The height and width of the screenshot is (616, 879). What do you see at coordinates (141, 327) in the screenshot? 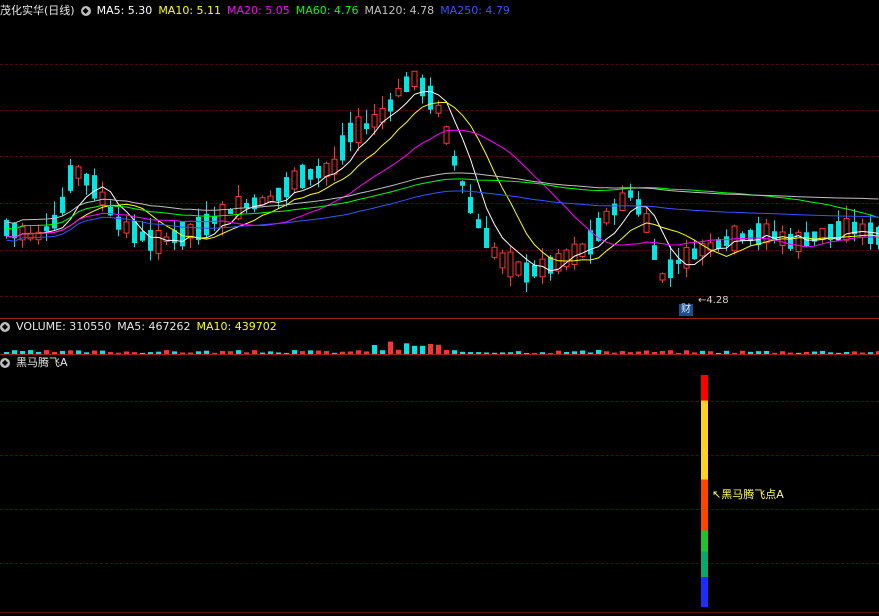
I see `volume-header: ◆ VOLUME: 310550 MA5: 467262 MA10: 439702` at bounding box center [141, 327].